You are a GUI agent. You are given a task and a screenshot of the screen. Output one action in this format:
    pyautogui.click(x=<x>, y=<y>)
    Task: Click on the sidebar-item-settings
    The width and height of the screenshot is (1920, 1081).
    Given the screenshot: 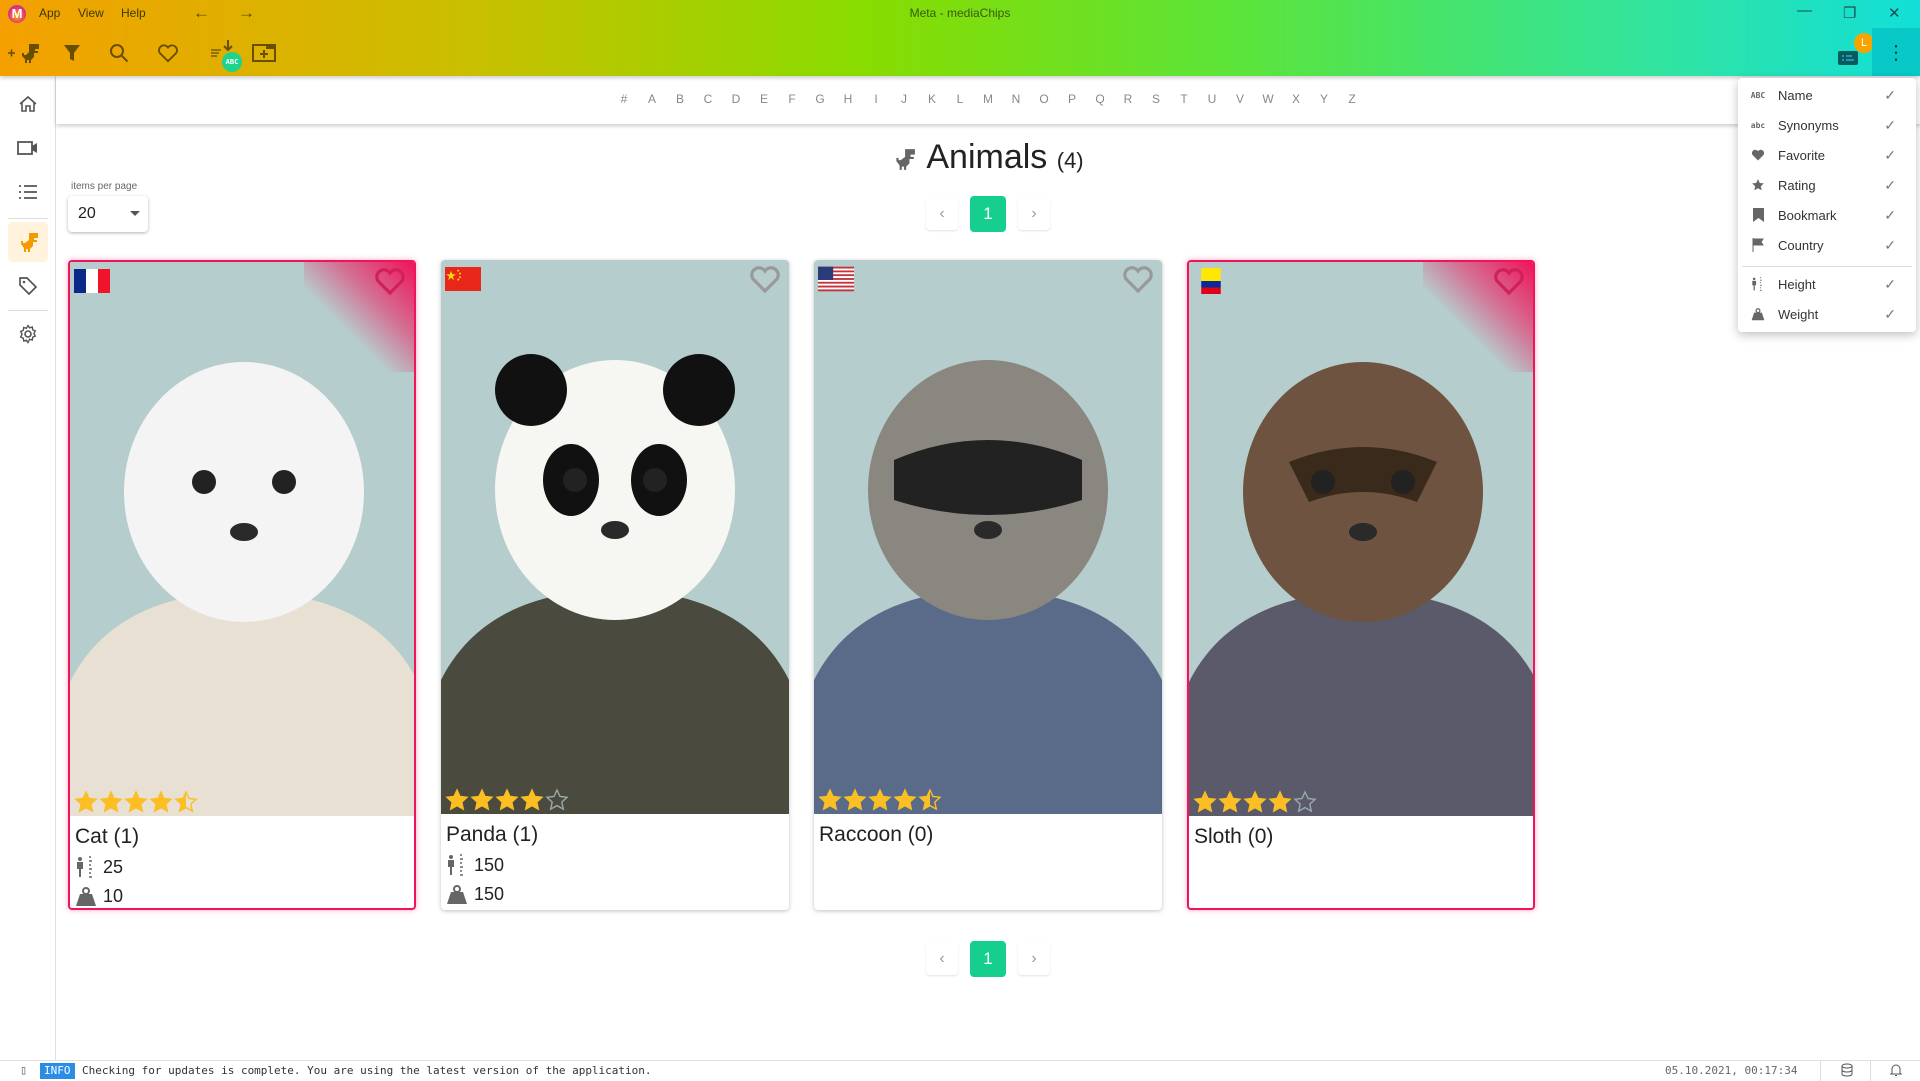 What is the action you would take?
    pyautogui.click(x=28, y=334)
    